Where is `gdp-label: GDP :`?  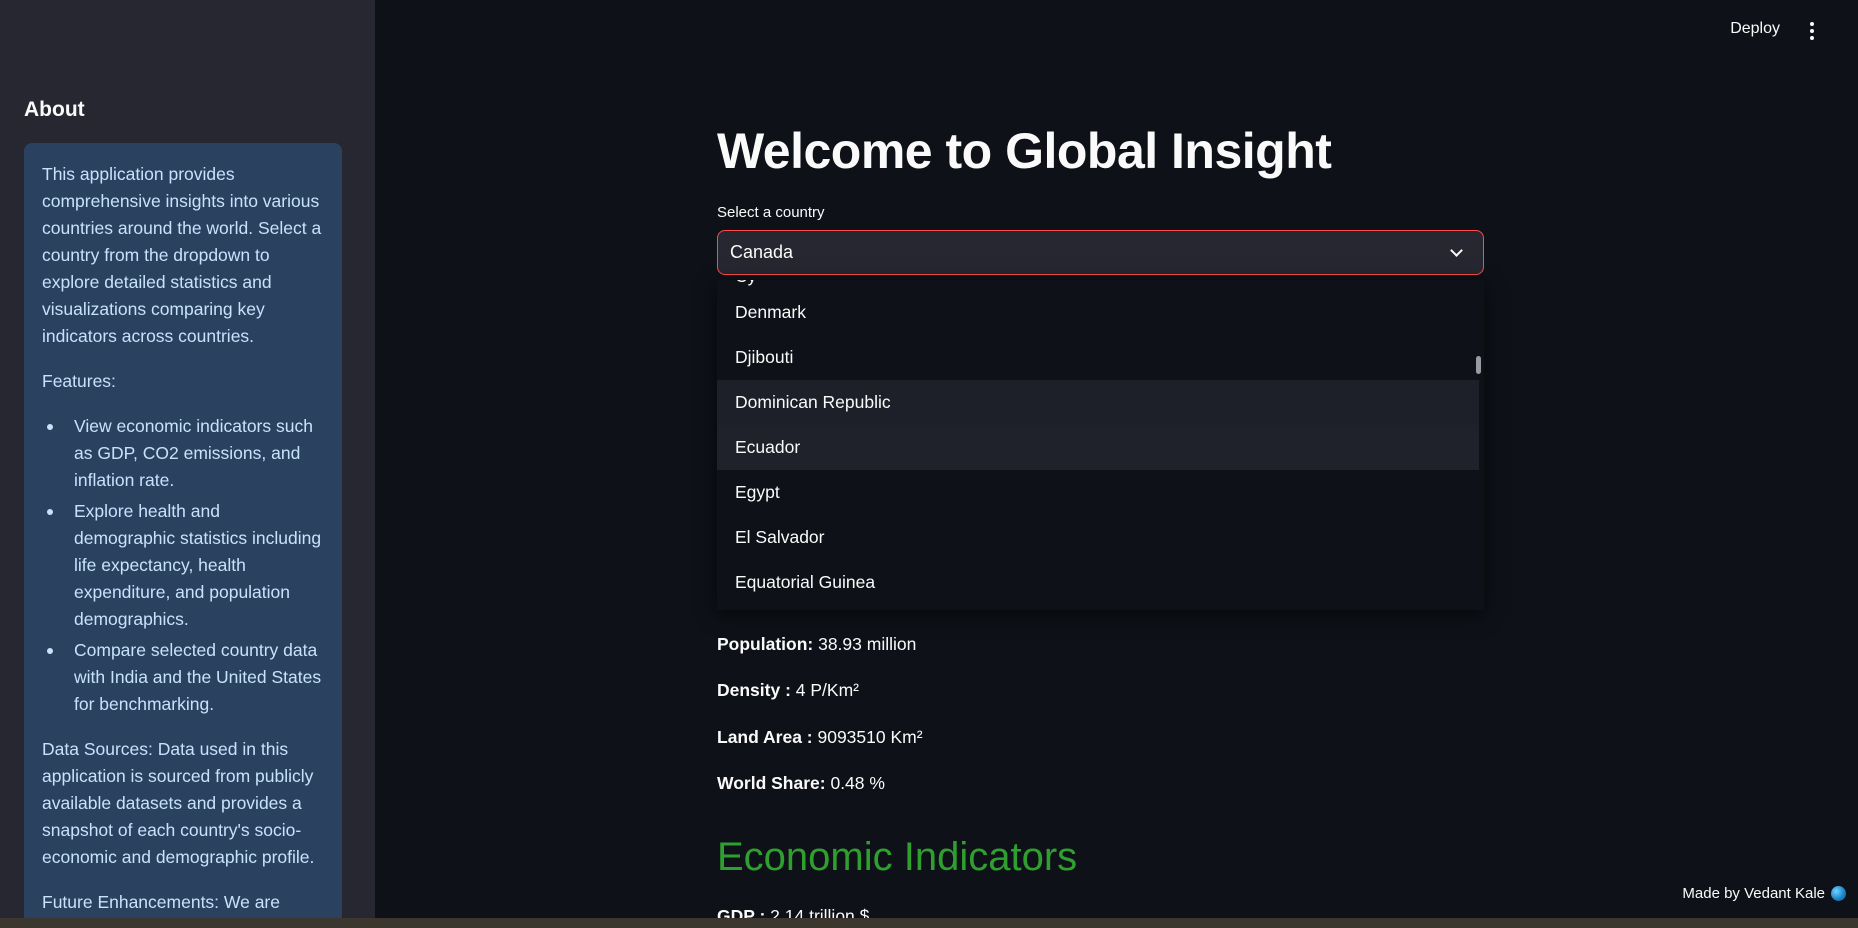
gdp-label: GDP : is located at coordinates (741, 912).